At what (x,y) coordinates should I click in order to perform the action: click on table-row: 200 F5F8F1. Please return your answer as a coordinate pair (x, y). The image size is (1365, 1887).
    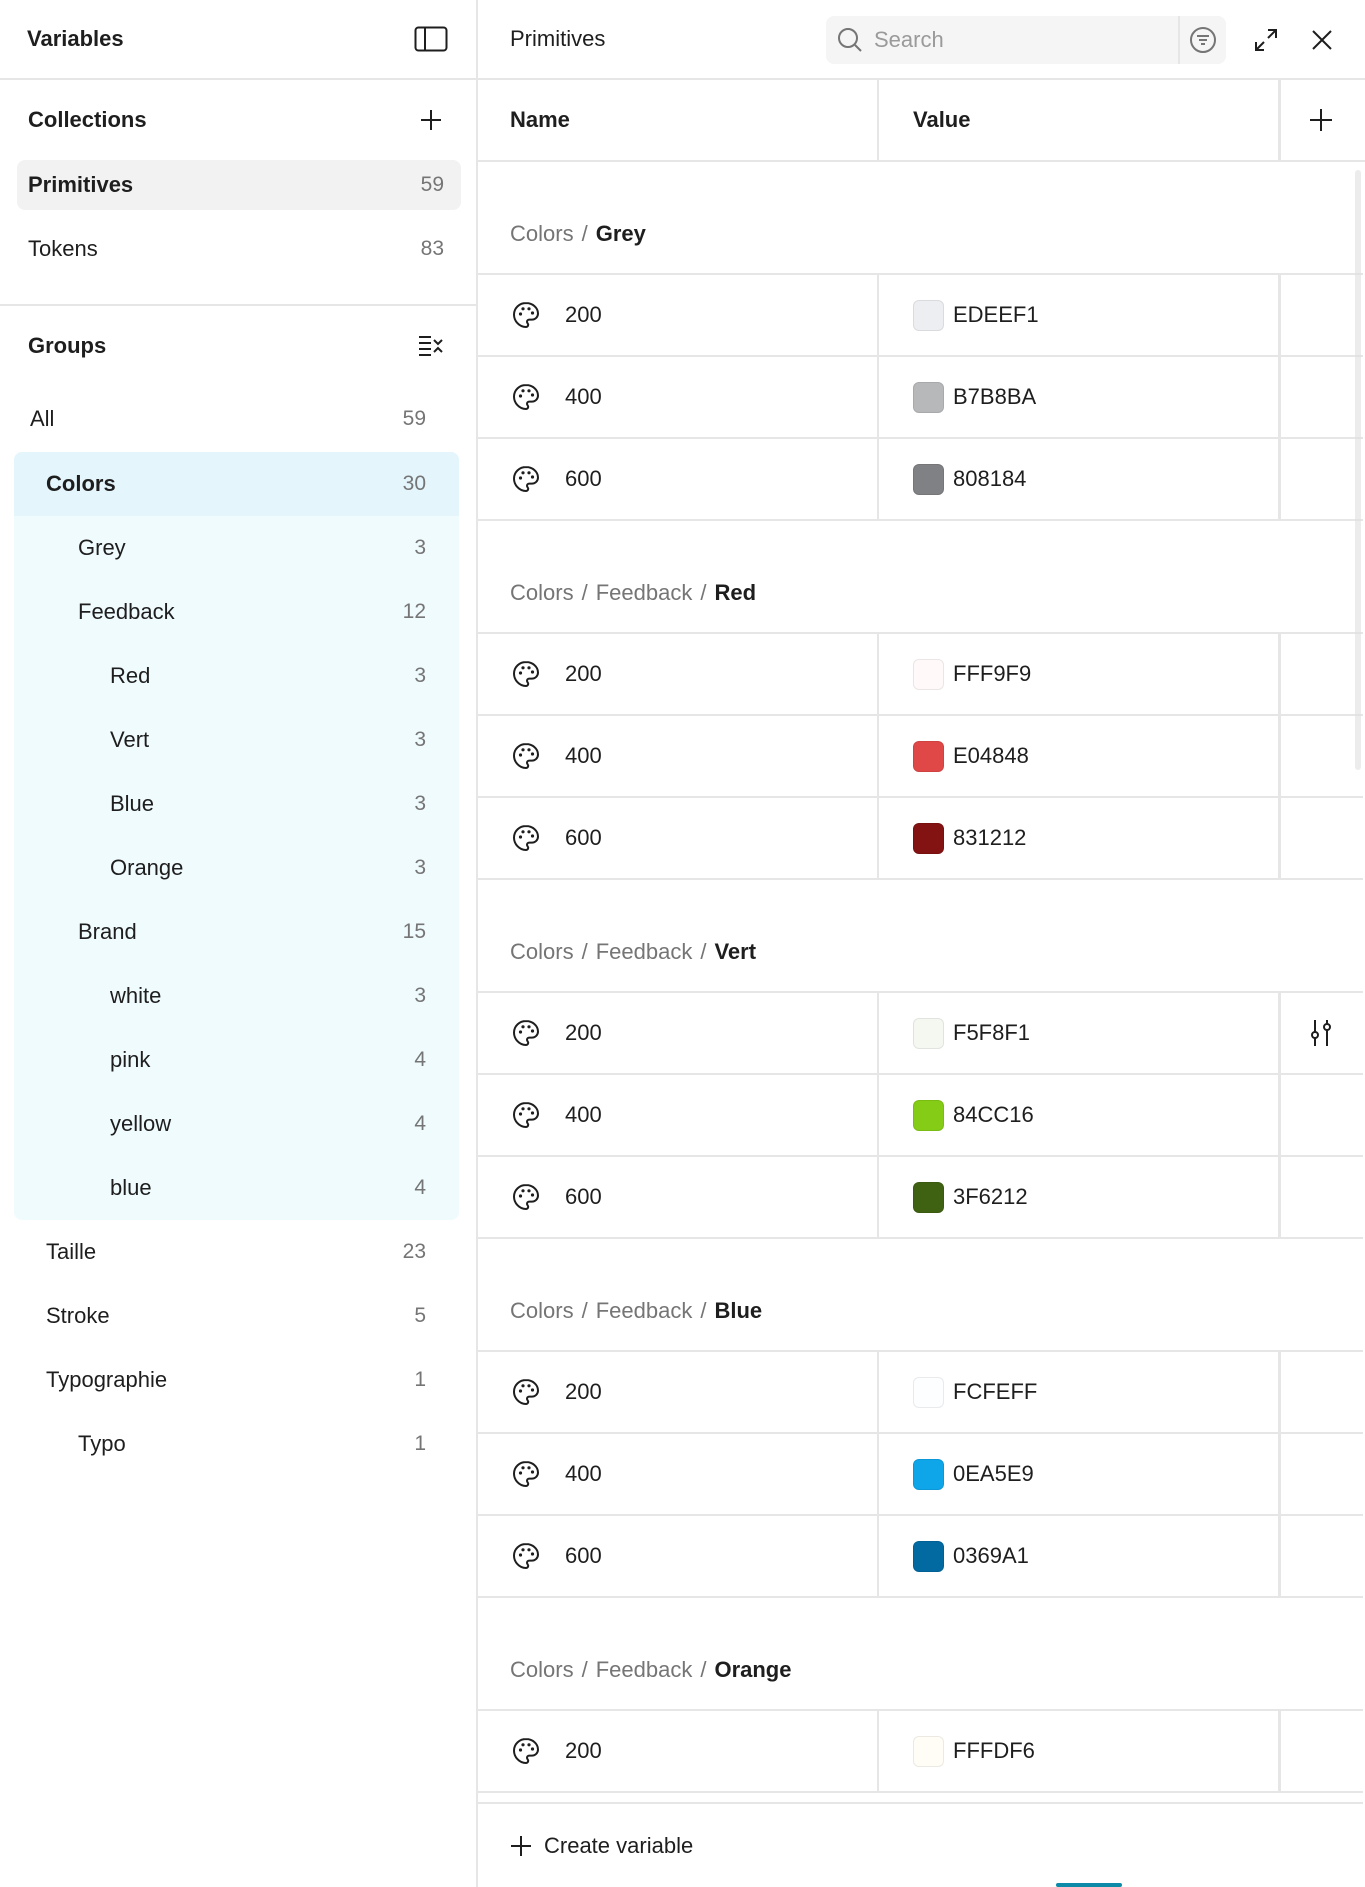
    Looking at the image, I should click on (920, 1034).